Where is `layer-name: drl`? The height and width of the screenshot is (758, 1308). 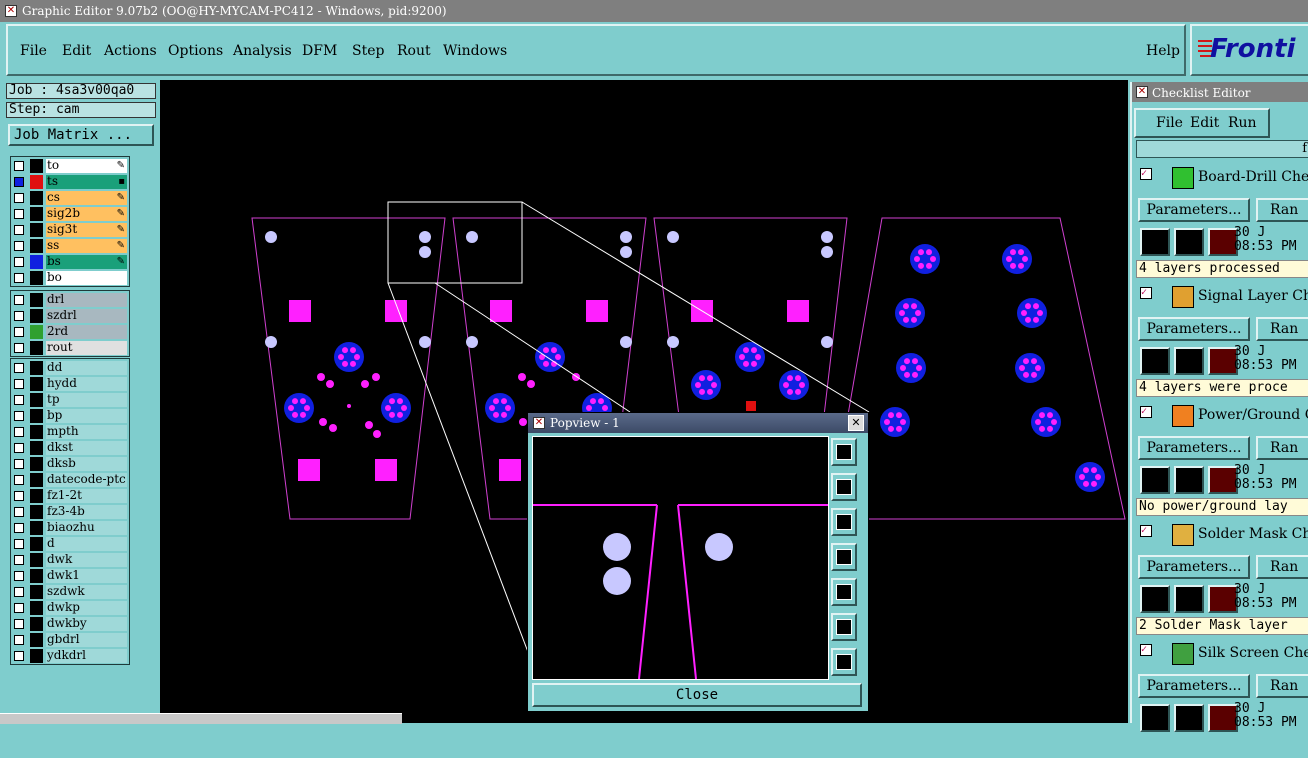
layer-name: drl is located at coordinates (86, 300).